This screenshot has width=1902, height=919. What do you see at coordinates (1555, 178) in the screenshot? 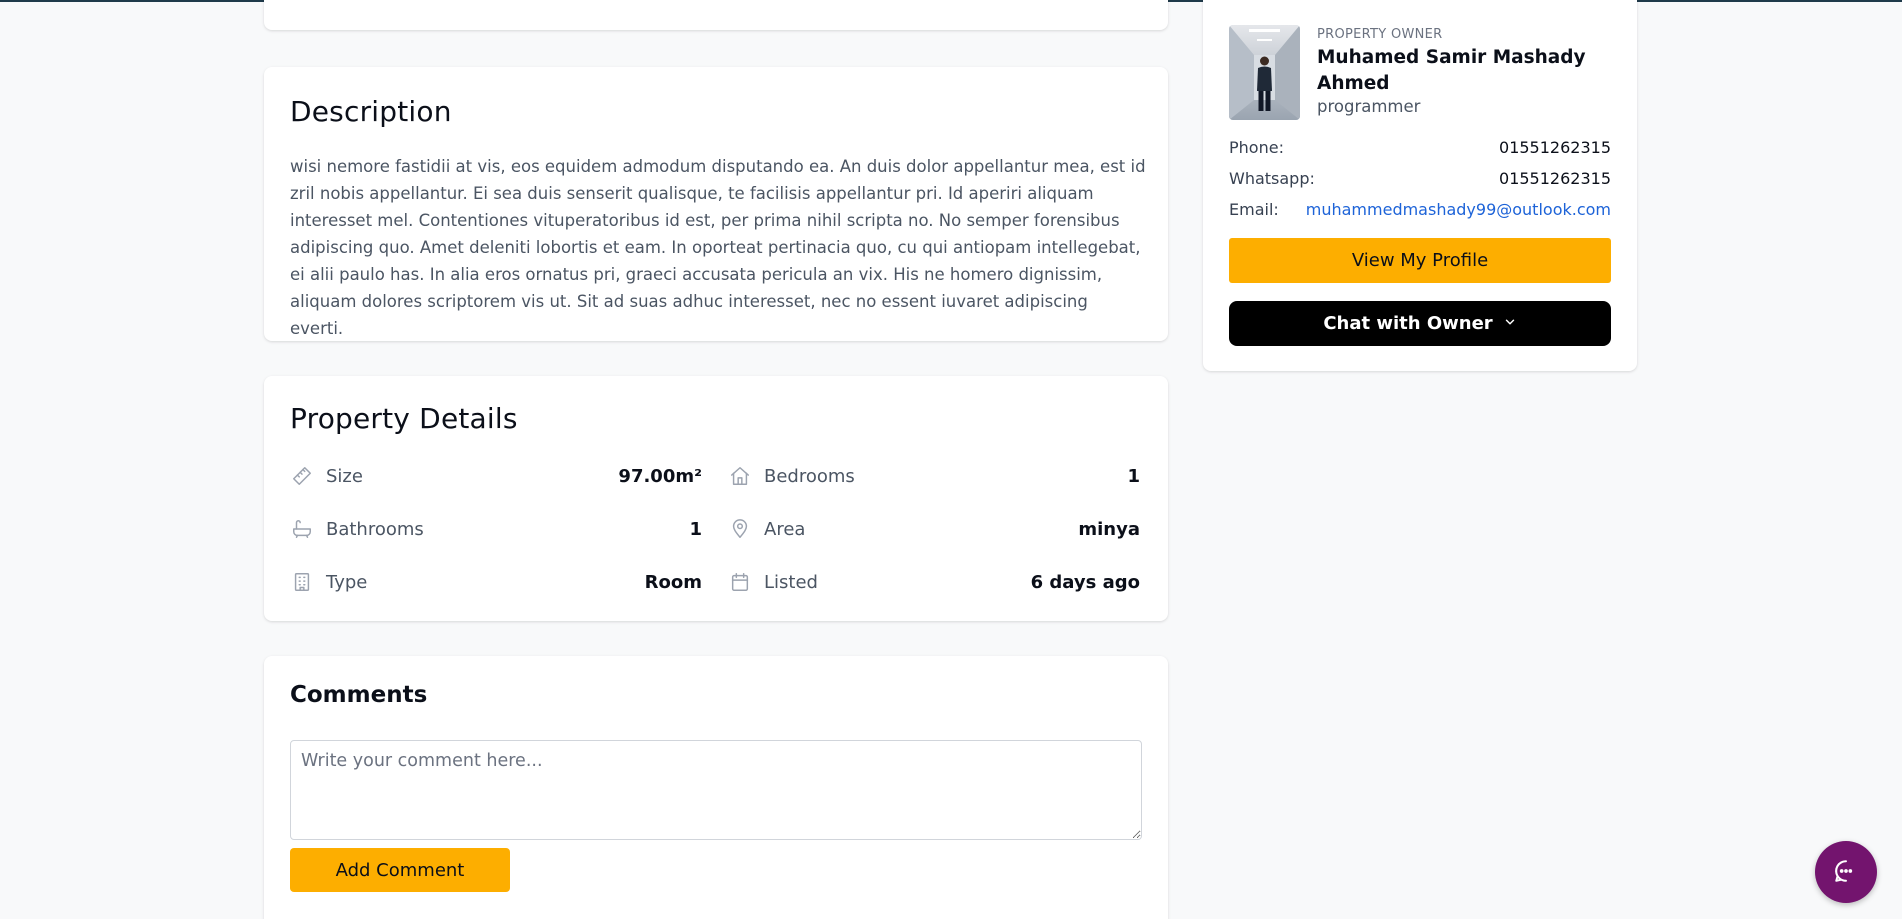
I see `whatsapp-value: 01551262315` at bounding box center [1555, 178].